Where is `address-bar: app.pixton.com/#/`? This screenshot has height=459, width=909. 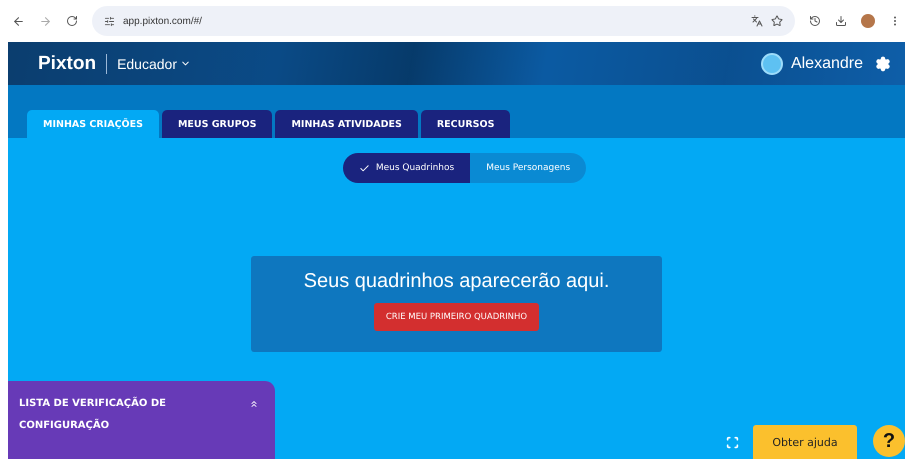 address-bar: app.pixton.com/#/ is located at coordinates (443, 21).